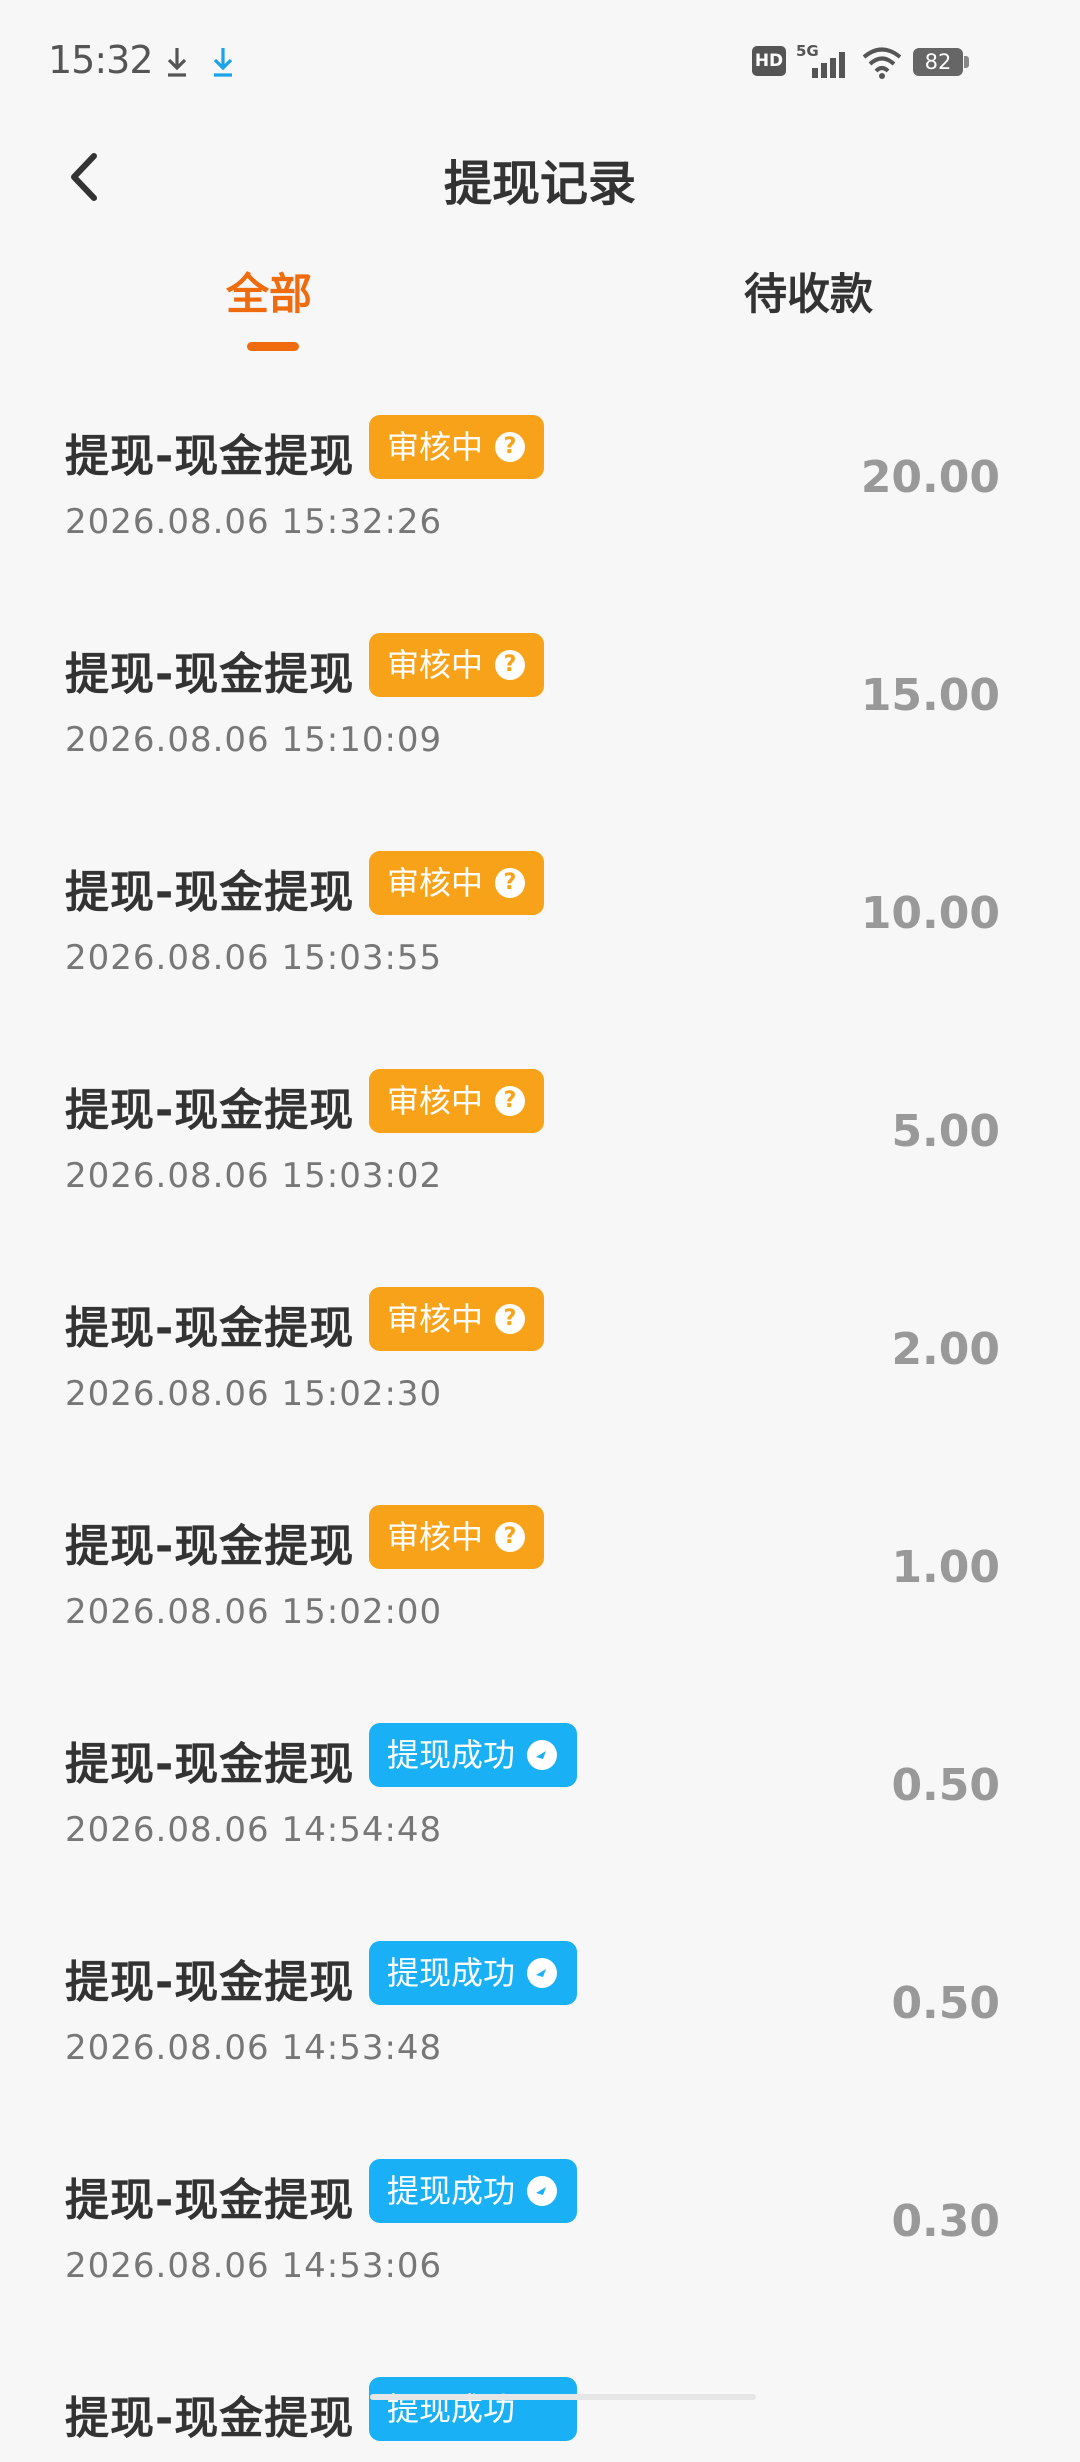 The height and width of the screenshot is (2462, 1080). I want to click on list-item: 提现-现金提现 审核中 ? 2026.08.06 15:02:00 1.00, so click(540, 1579).